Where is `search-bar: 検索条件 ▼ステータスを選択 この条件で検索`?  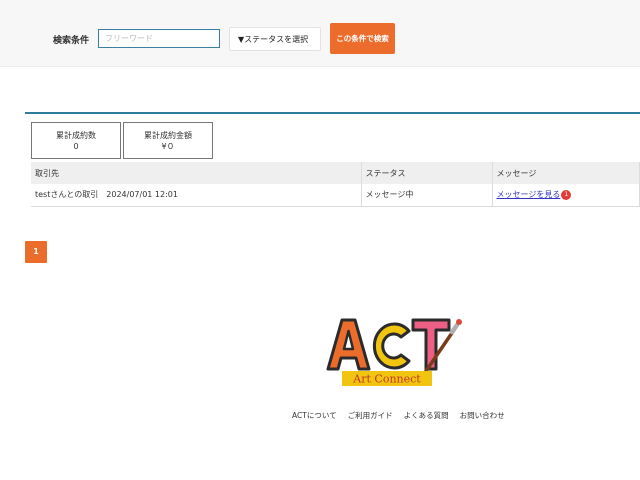
search-bar: 検索条件 ▼ステータスを選択 この条件で検索 is located at coordinates (320, 33).